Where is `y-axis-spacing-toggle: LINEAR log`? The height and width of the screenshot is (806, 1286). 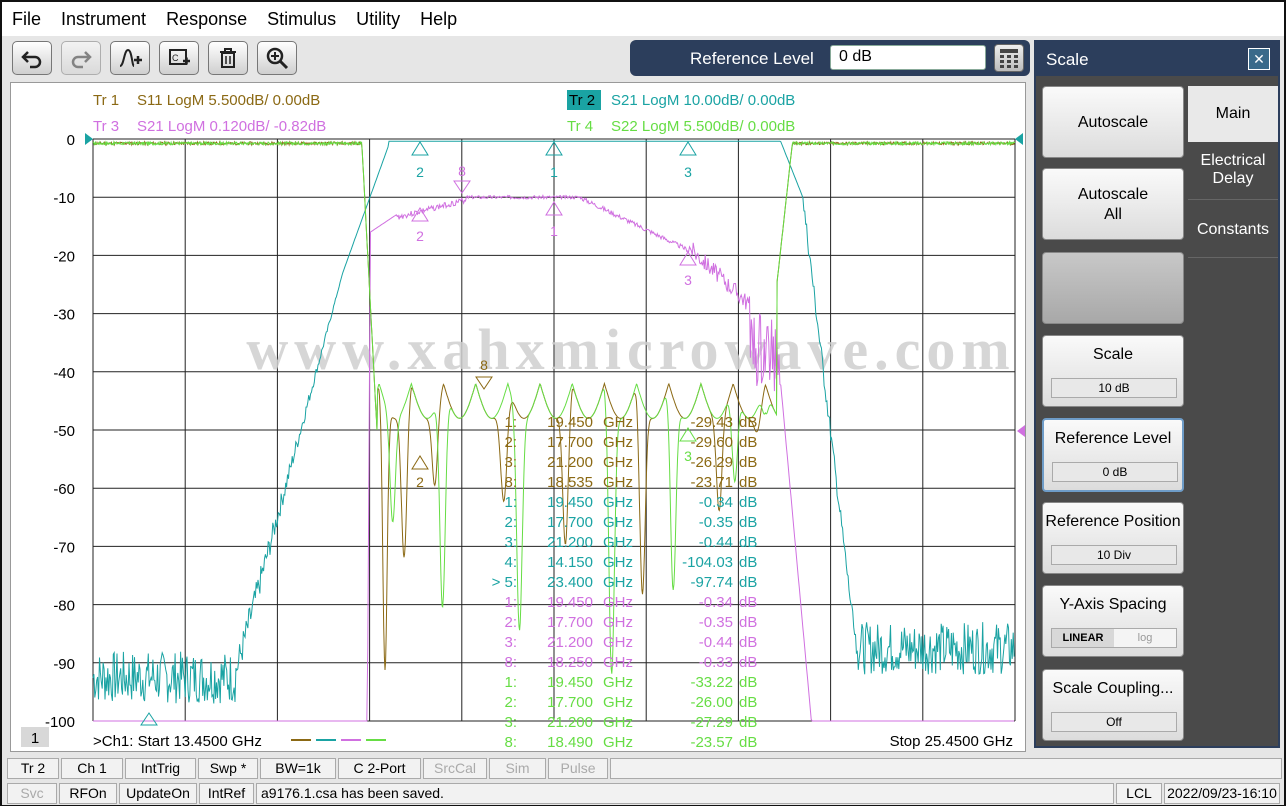 y-axis-spacing-toggle: LINEAR log is located at coordinates (1114, 638).